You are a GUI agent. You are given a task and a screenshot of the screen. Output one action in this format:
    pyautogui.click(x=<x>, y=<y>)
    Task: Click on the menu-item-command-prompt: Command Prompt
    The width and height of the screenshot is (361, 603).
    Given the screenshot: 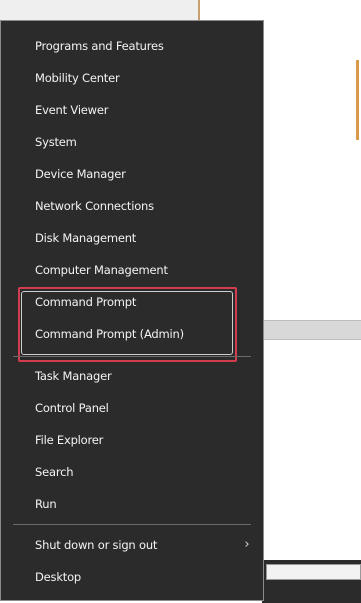 What is the action you would take?
    pyautogui.click(x=85, y=302)
    